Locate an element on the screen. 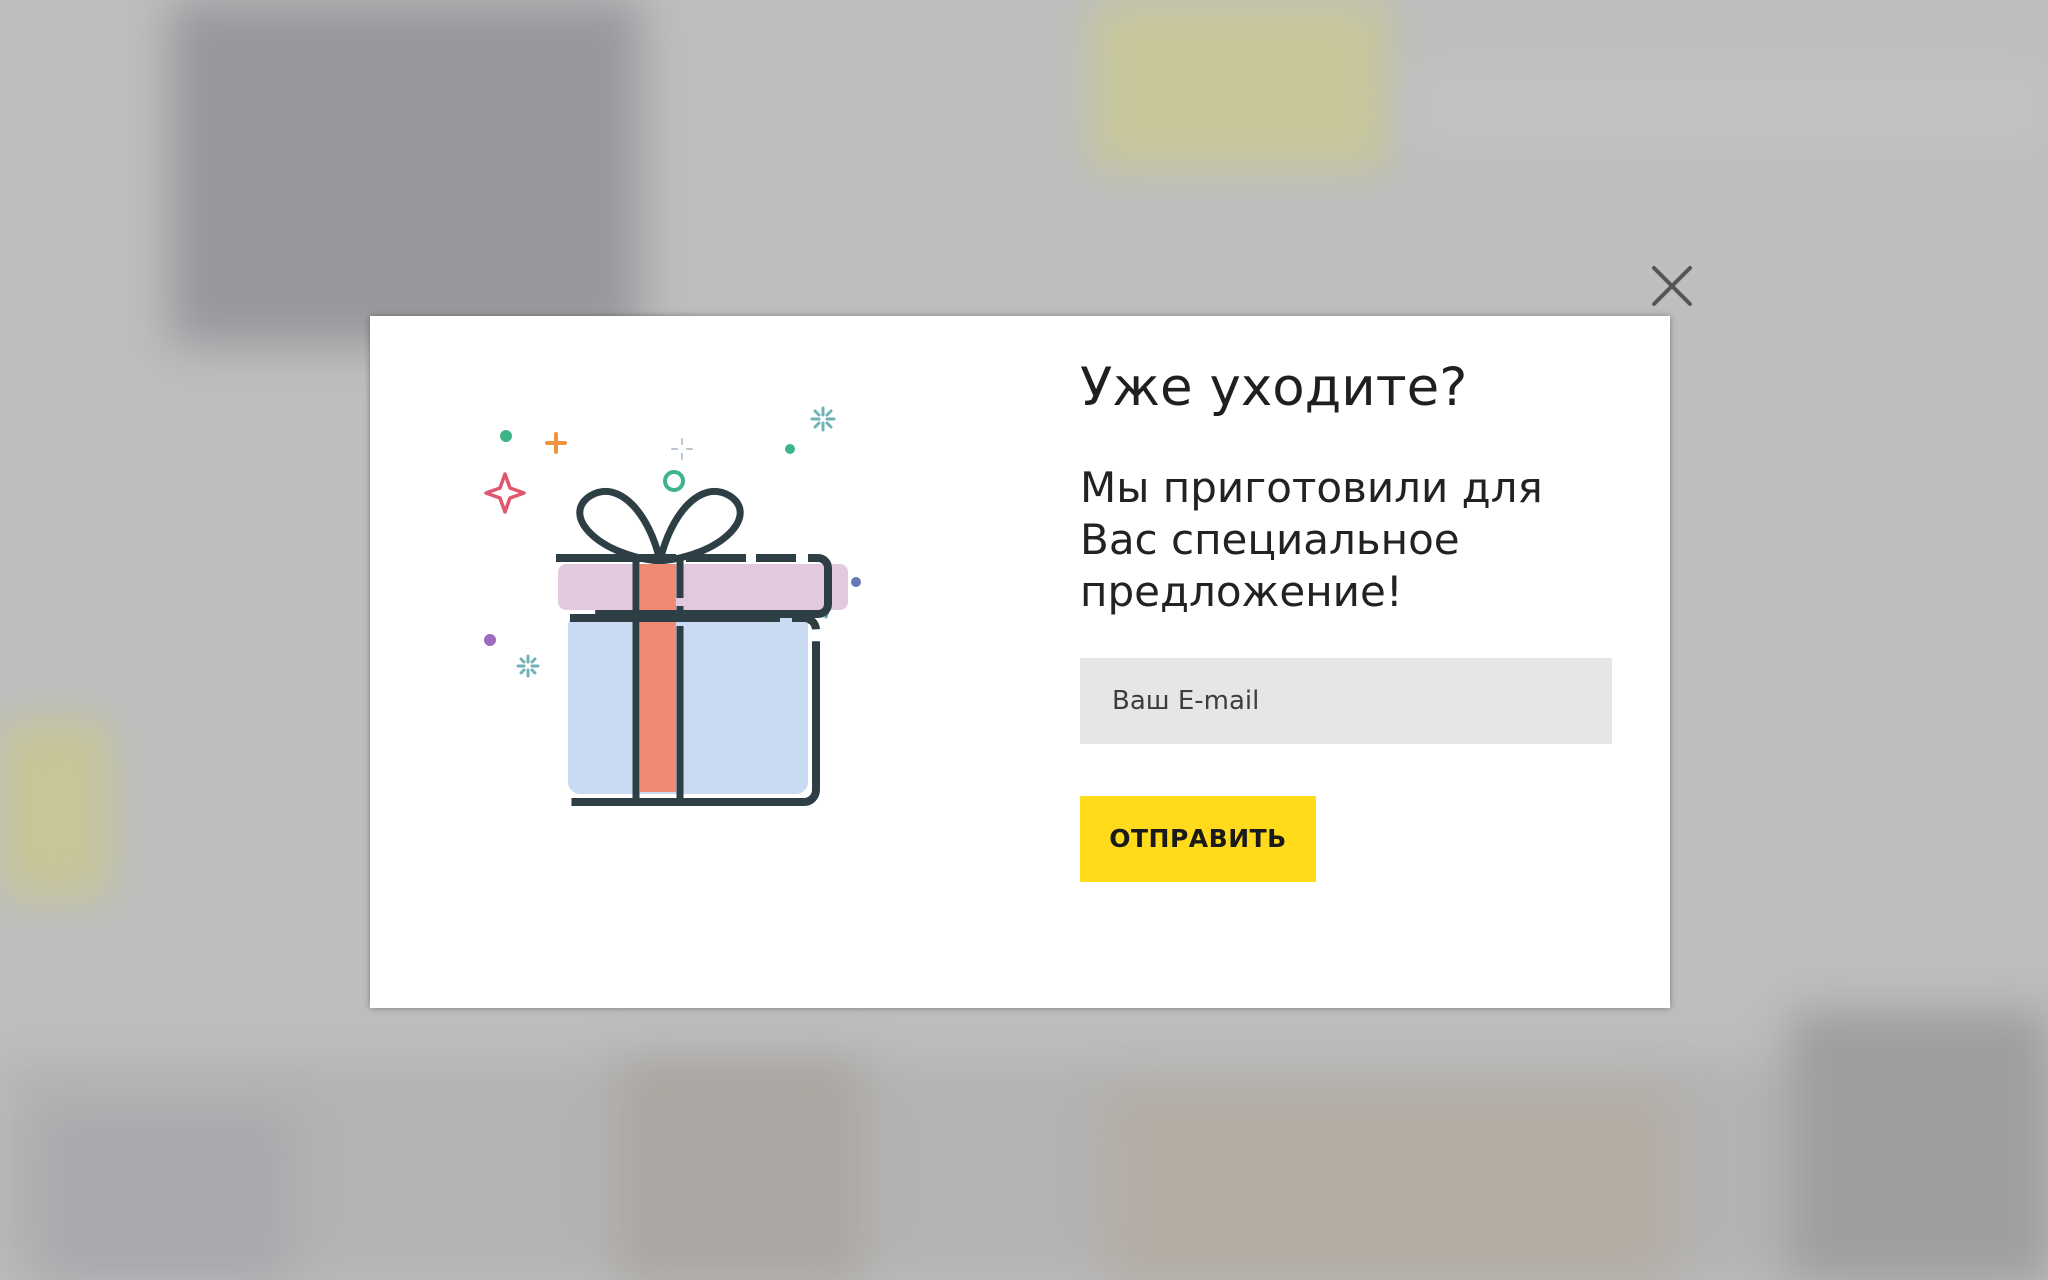 The height and width of the screenshot is (1280, 2048). email-field is located at coordinates (1346, 700).